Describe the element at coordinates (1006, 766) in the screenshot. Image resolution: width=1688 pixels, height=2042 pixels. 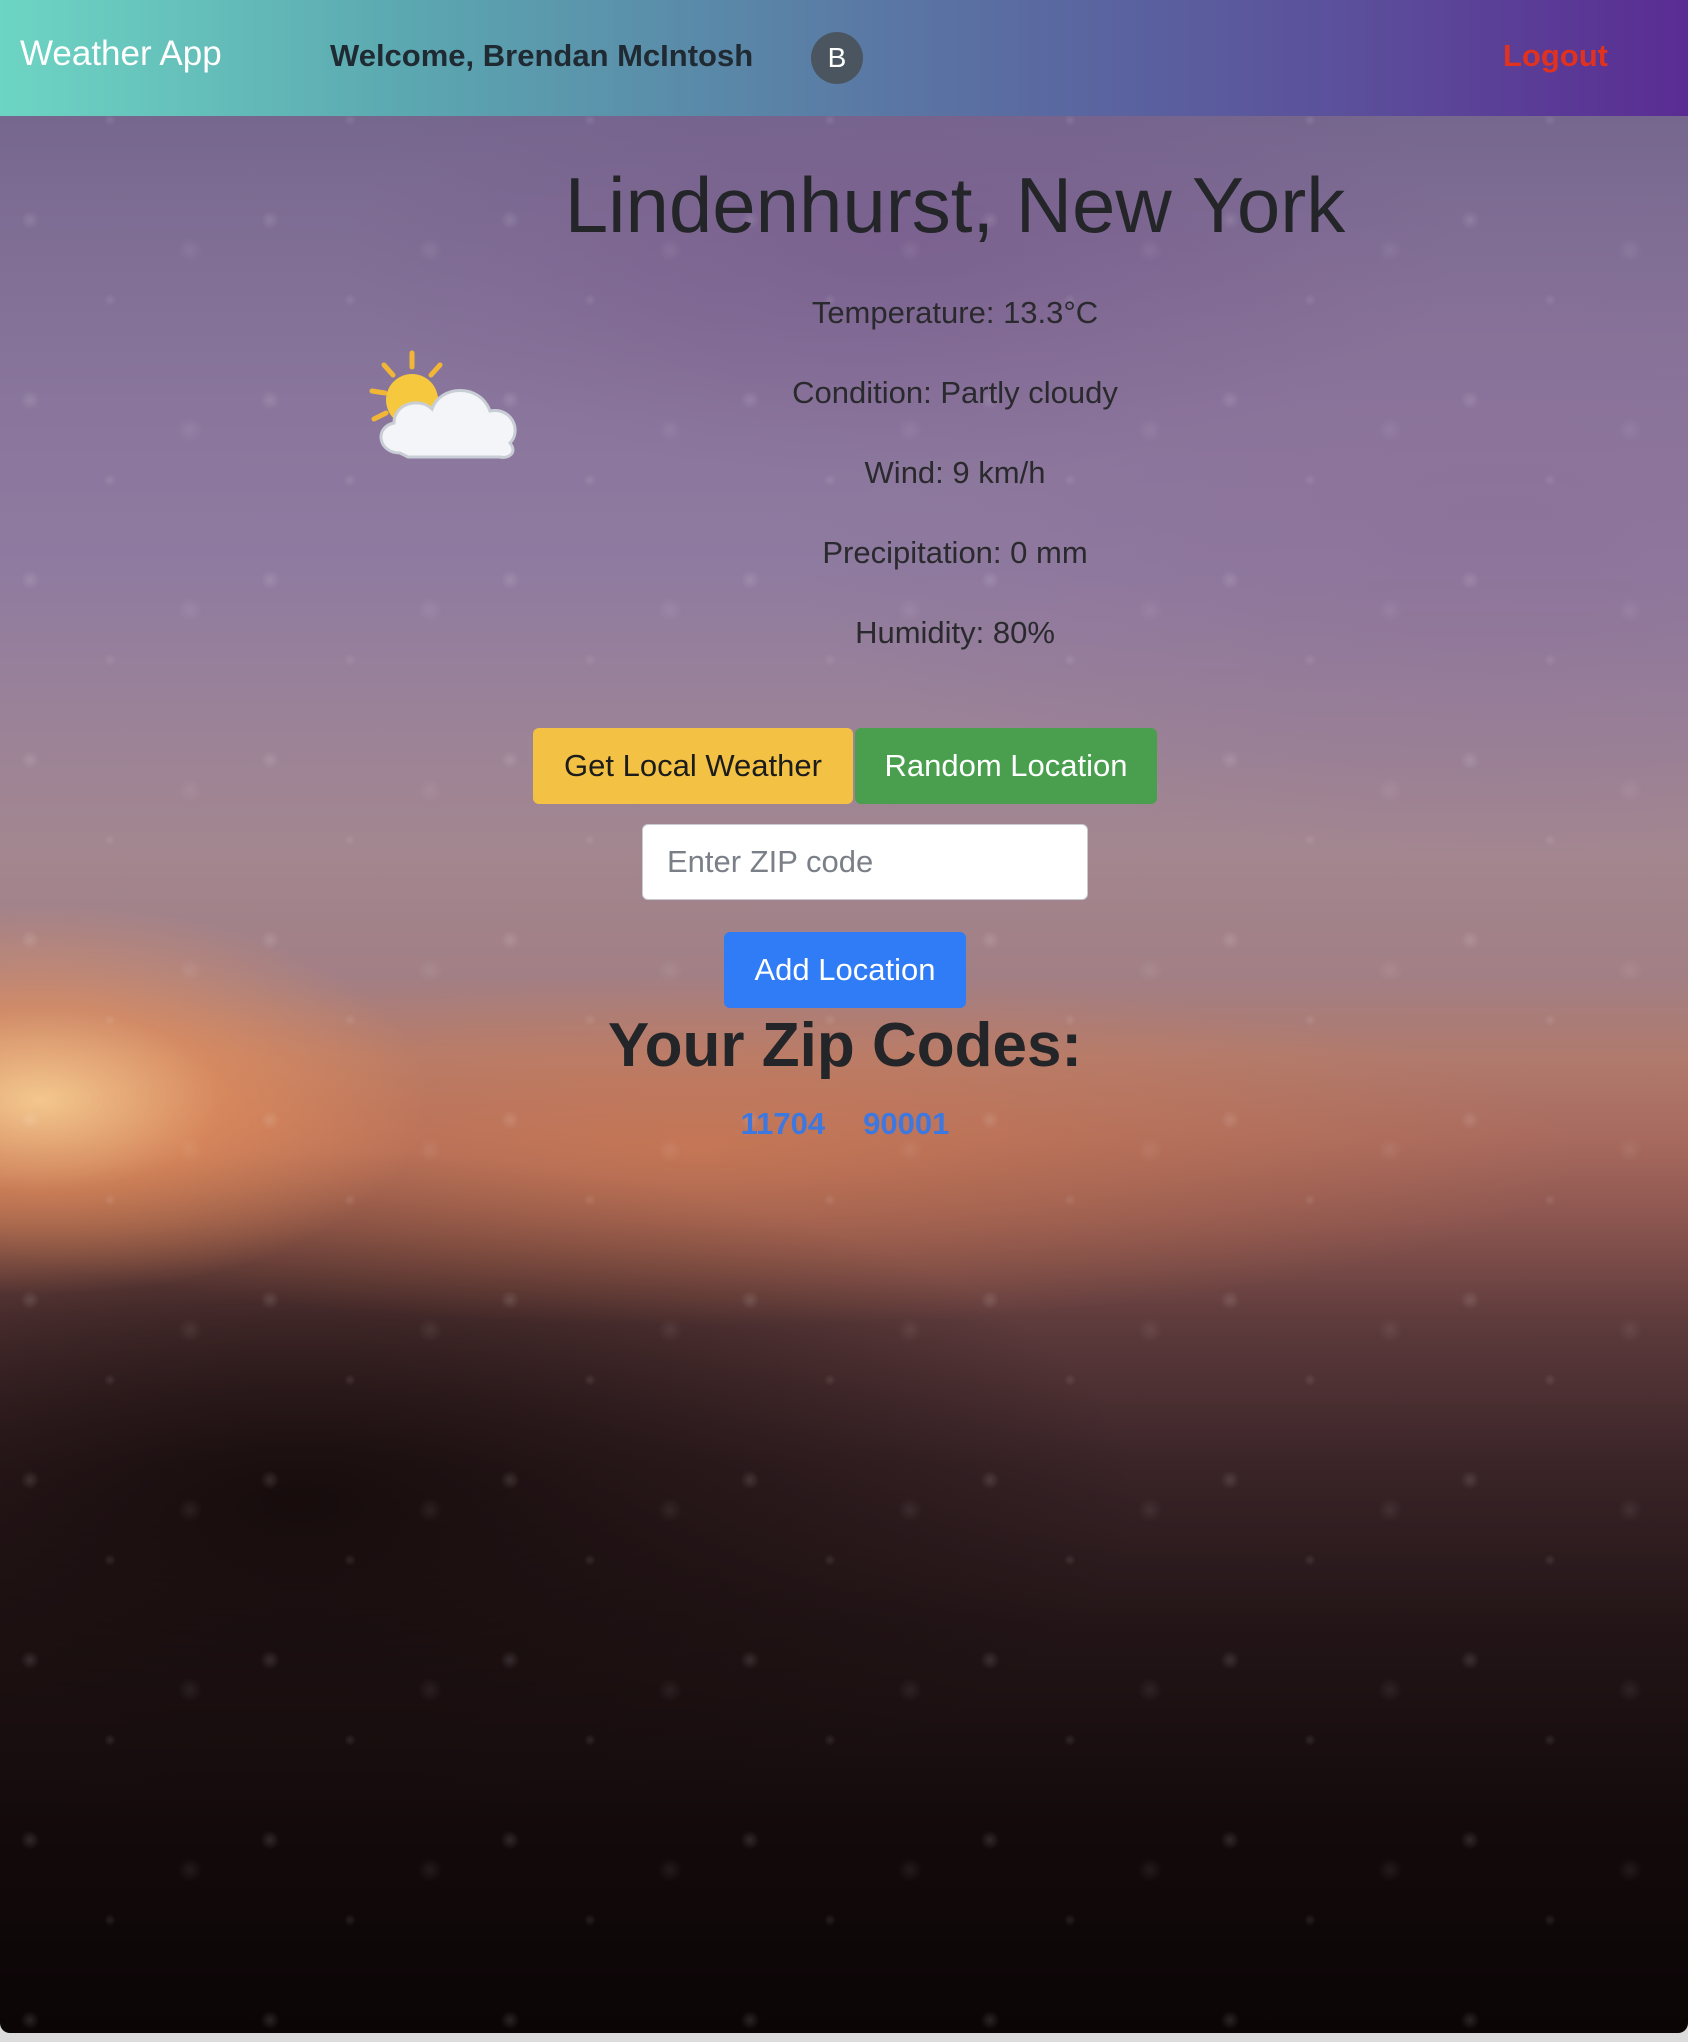
I see `random-location-button: Random Location` at that location.